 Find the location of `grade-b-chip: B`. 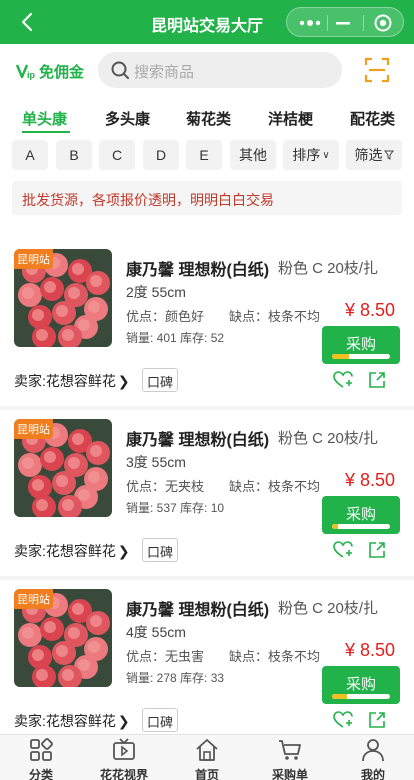

grade-b-chip: B is located at coordinates (74, 155).